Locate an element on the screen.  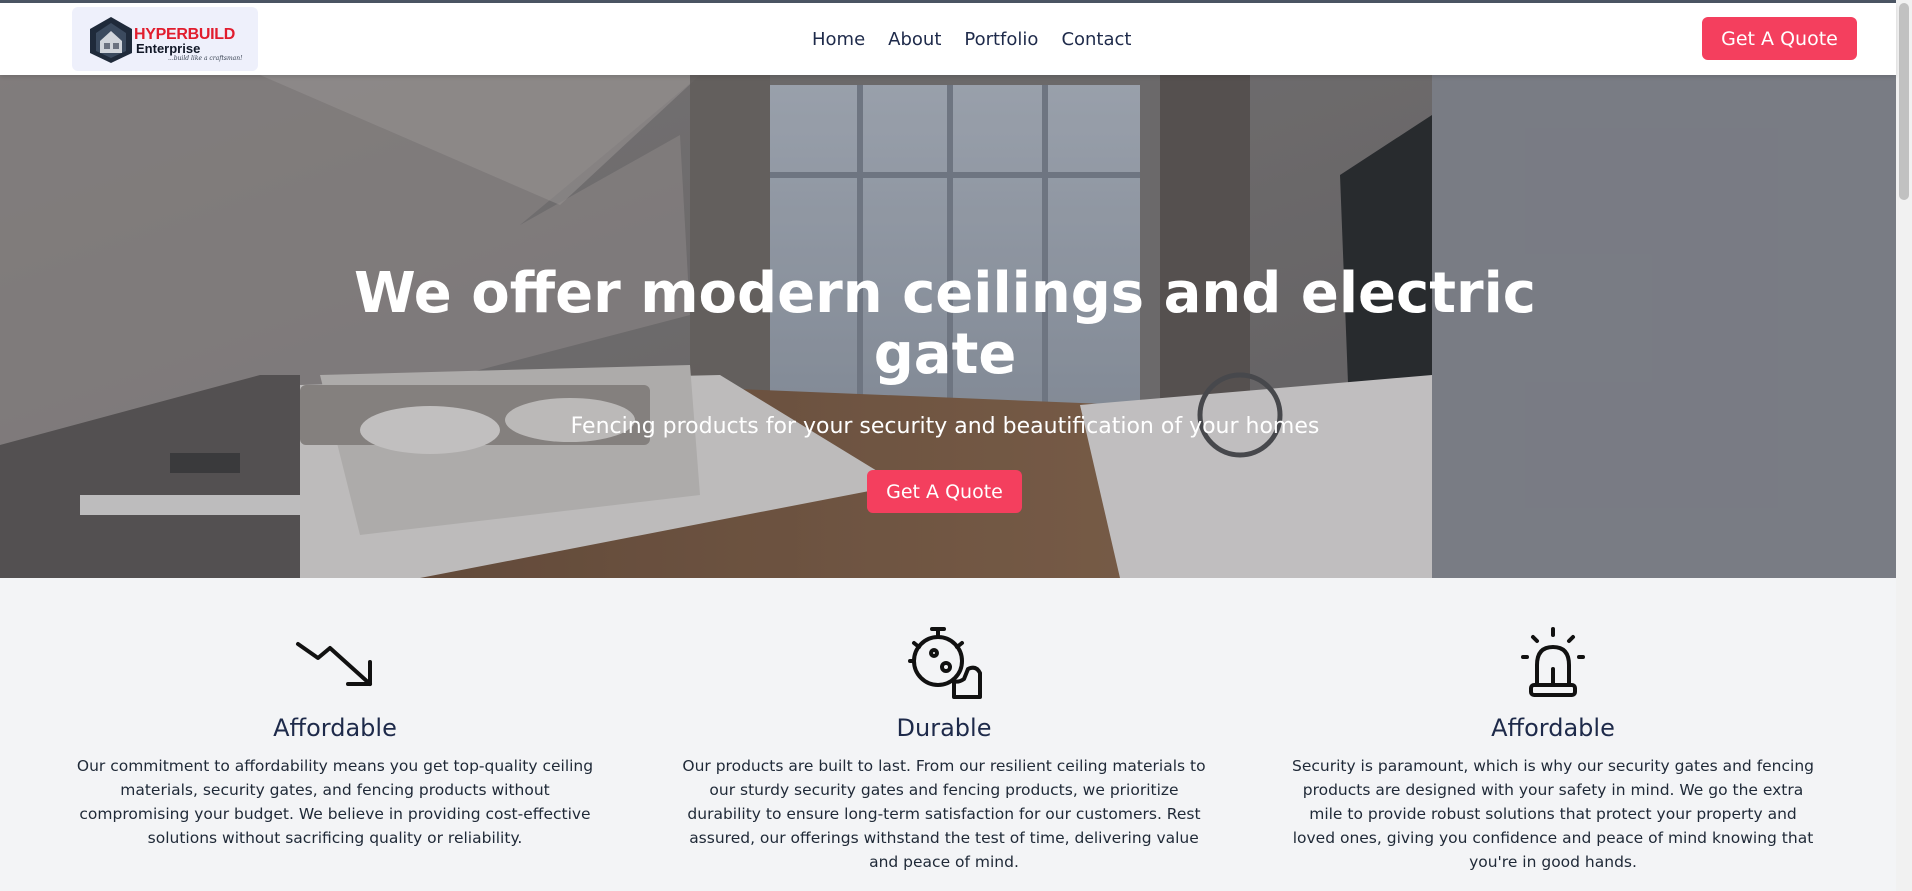
siren-icon is located at coordinates (1553, 662).